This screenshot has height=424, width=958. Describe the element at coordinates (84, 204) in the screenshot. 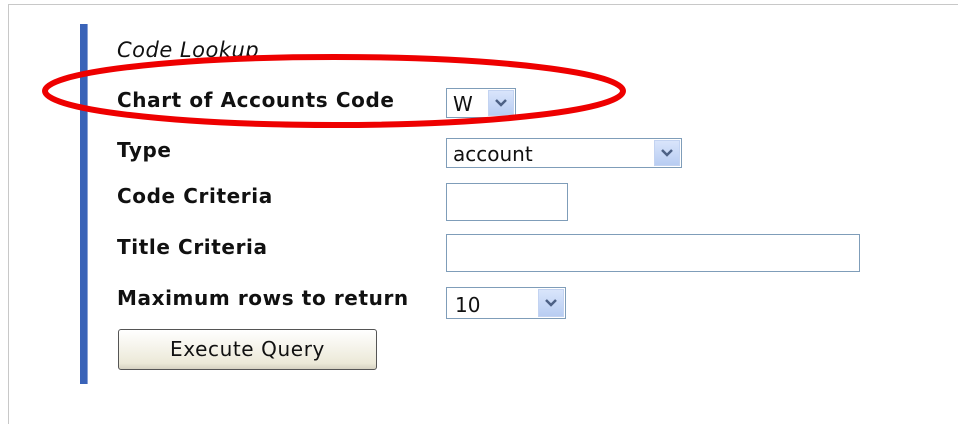

I see `accent-bar` at that location.